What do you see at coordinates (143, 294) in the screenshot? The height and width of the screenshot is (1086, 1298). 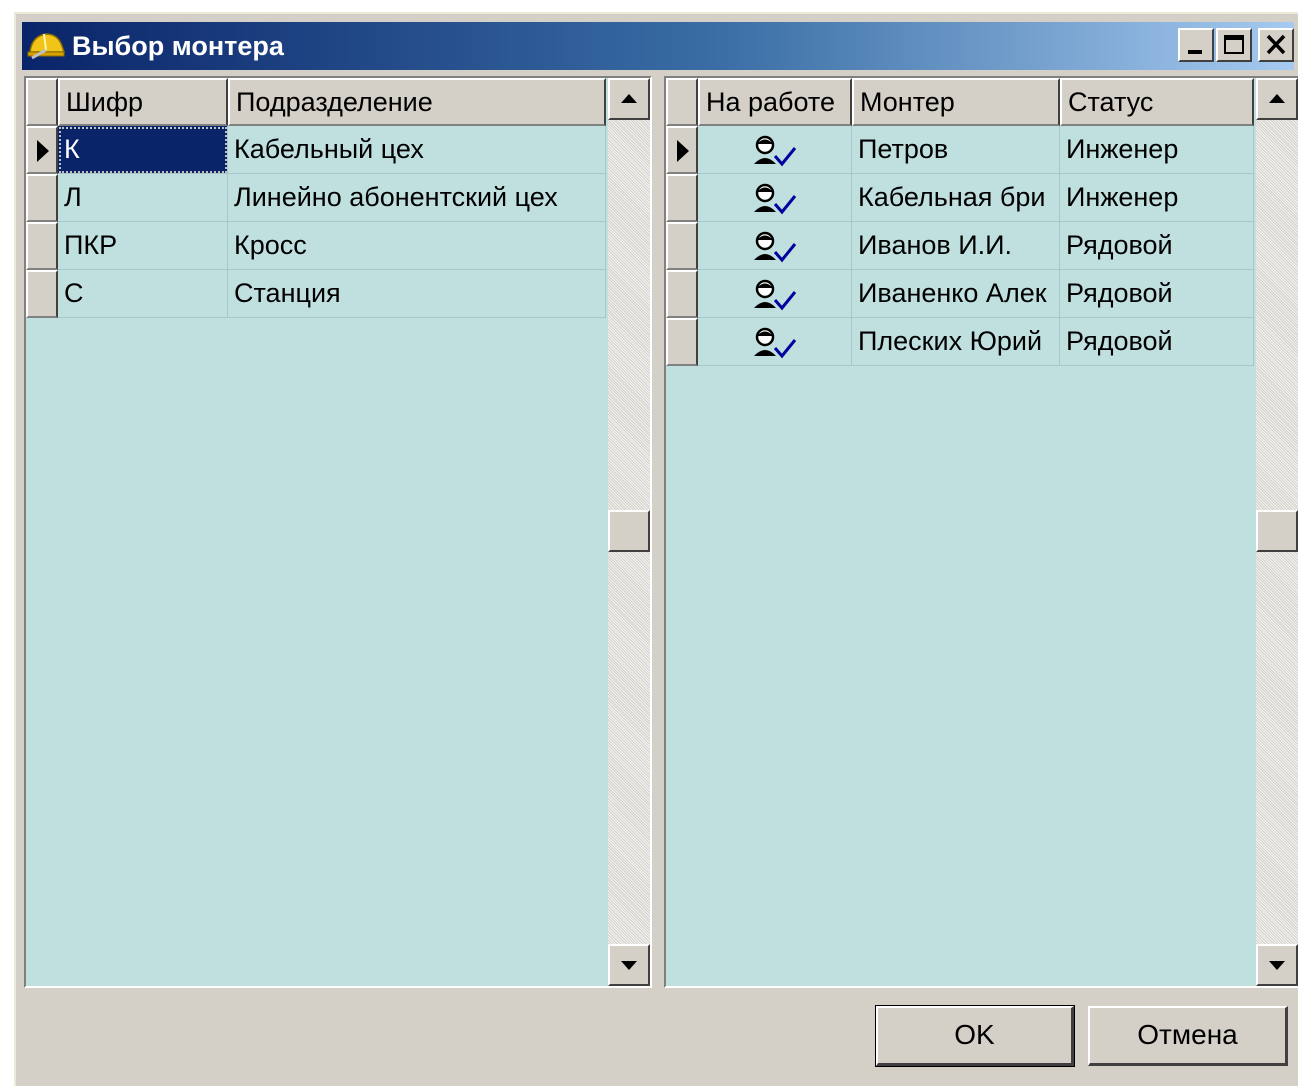 I see `cell-code: С` at bounding box center [143, 294].